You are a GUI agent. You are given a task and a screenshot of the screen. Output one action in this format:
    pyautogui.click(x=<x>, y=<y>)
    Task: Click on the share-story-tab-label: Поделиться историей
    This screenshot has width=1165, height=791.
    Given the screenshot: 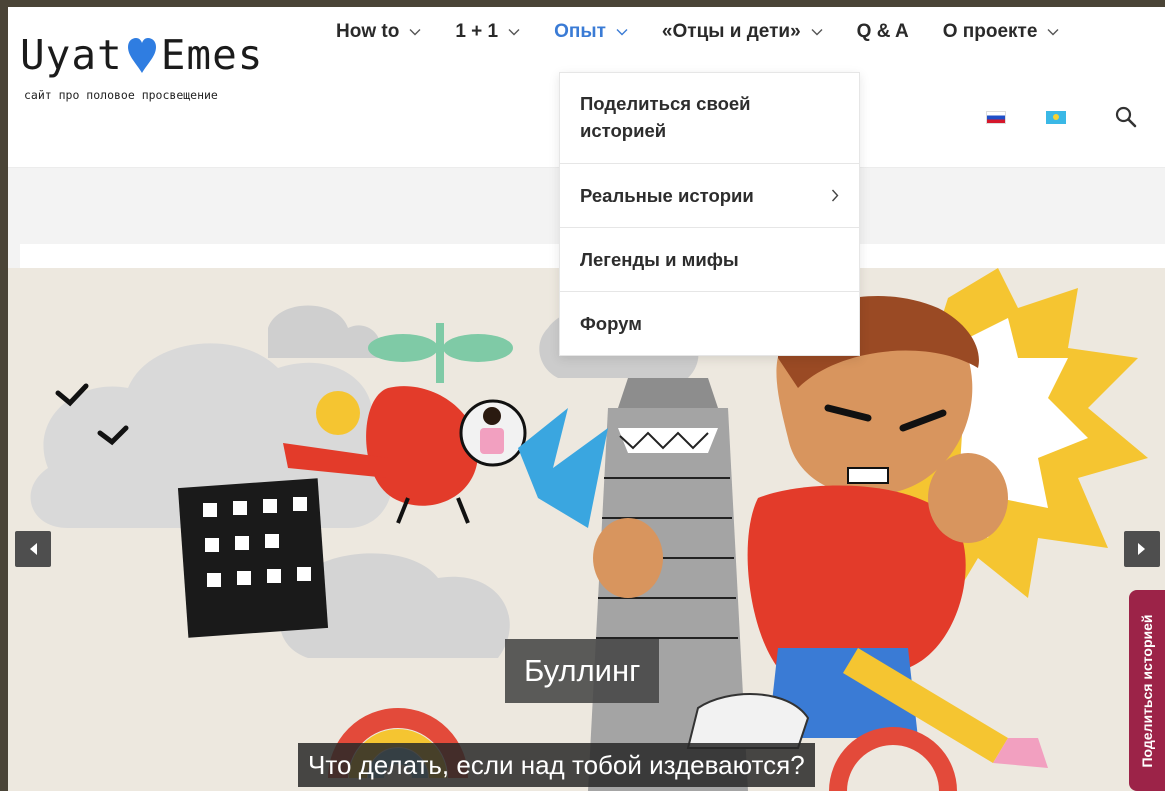 What is the action you would take?
    pyautogui.click(x=1147, y=690)
    